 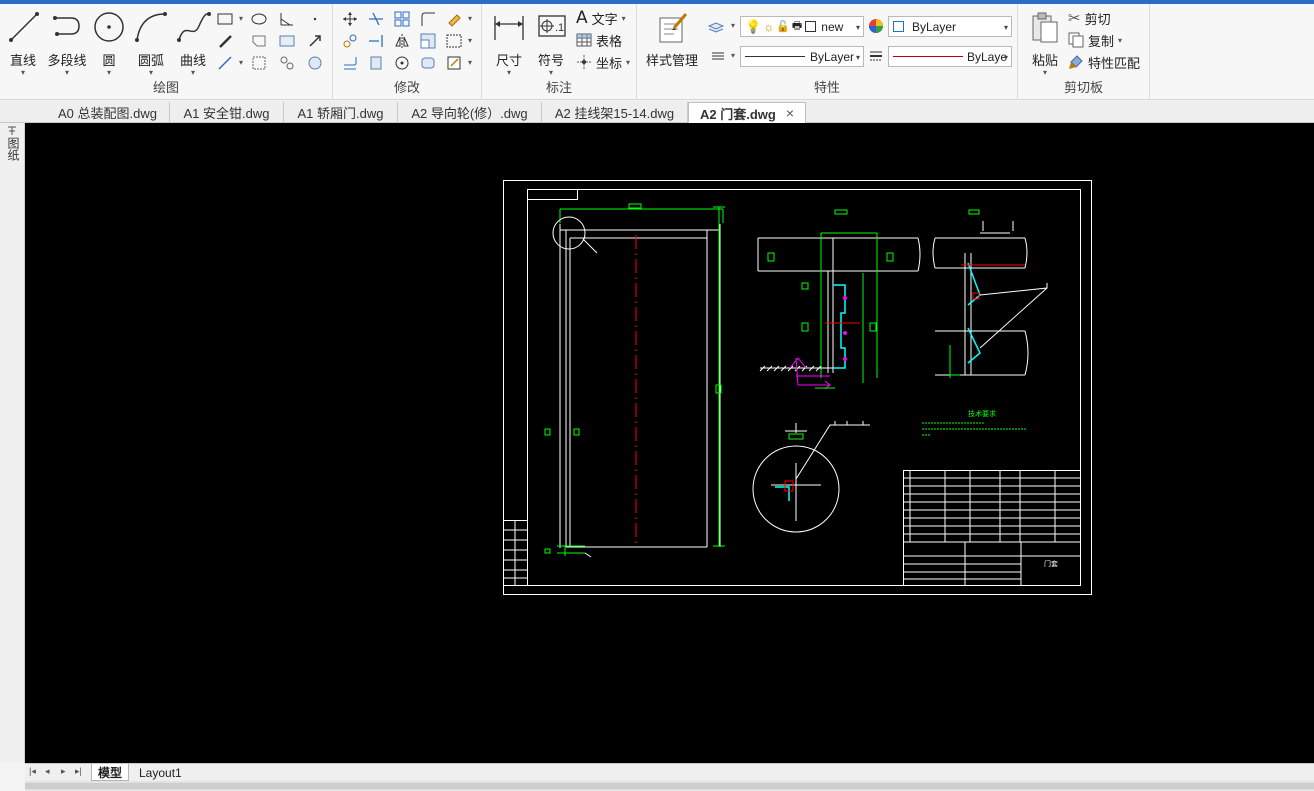 What do you see at coordinates (802, 26) in the screenshot?
I see `layer-dropdown: 💡 ☼ 🔓 🖶 new ▾` at bounding box center [802, 26].